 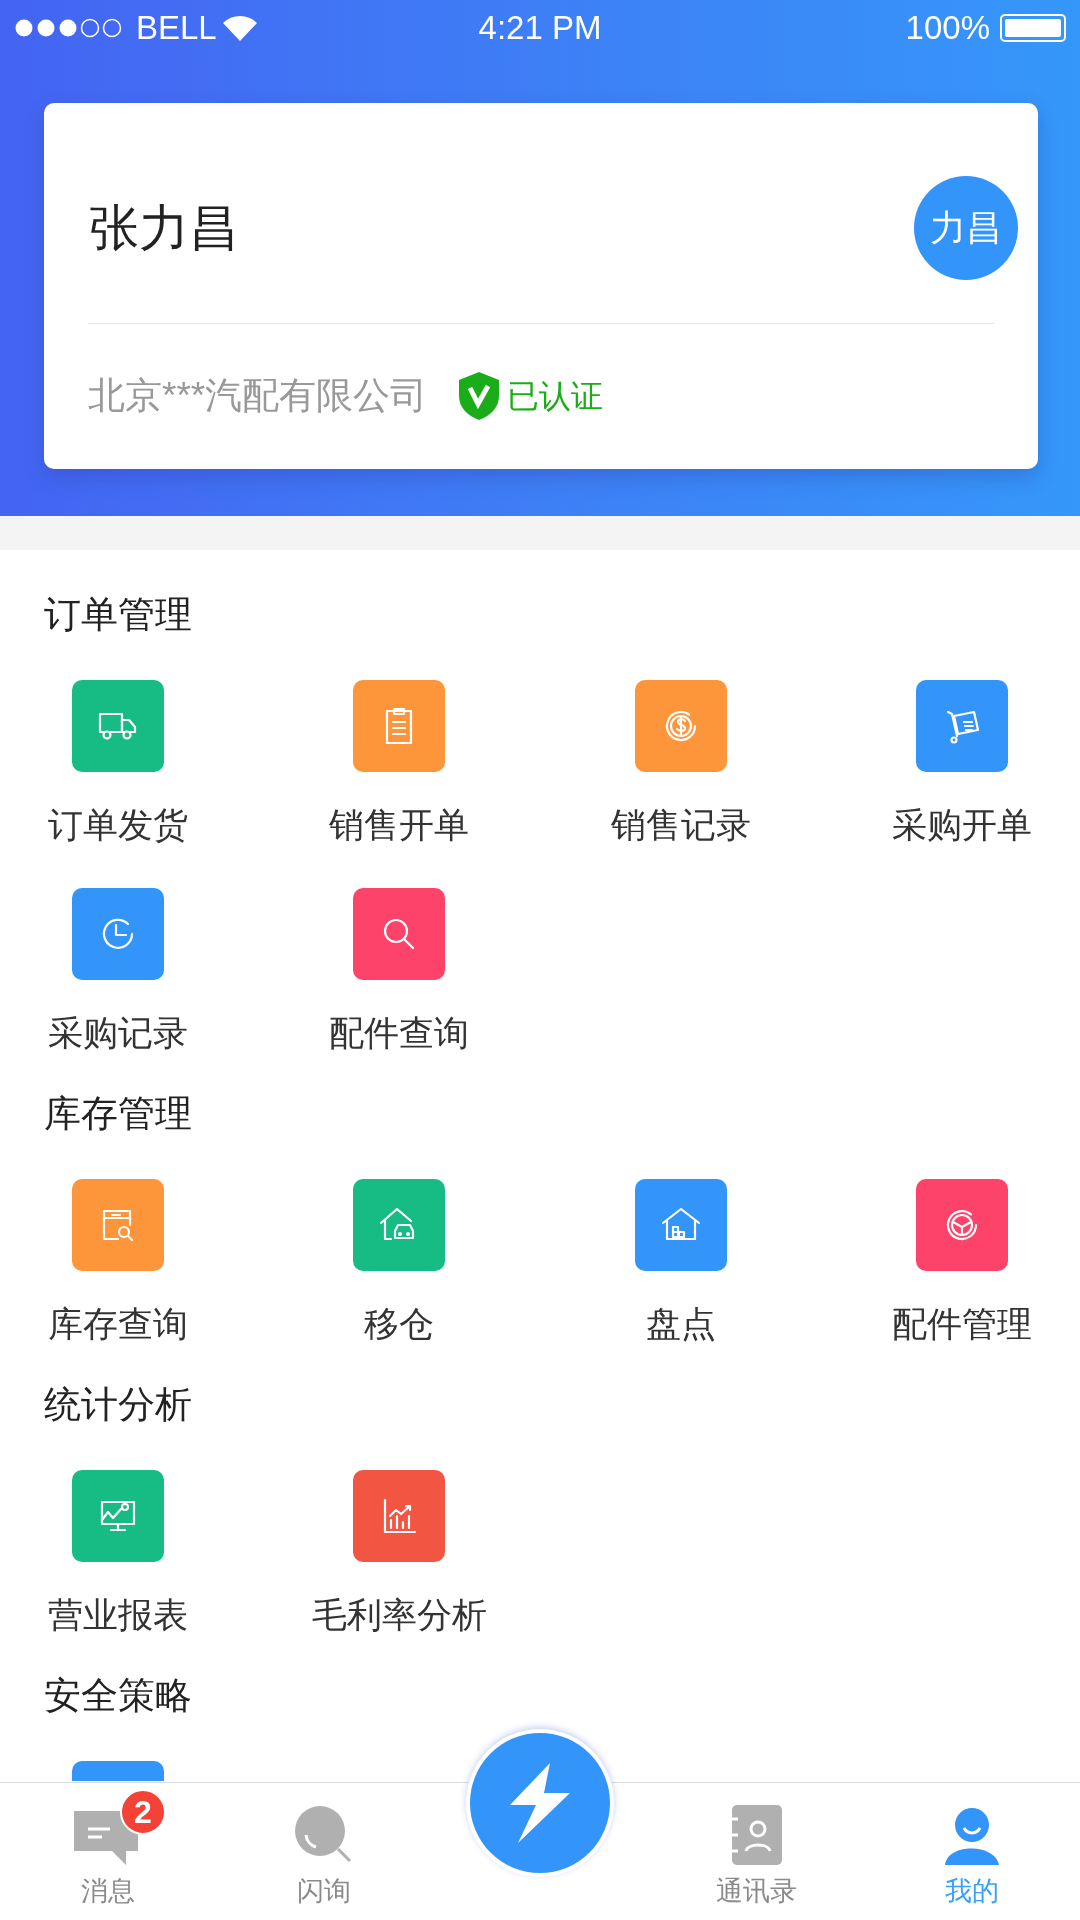 I want to click on search-icon, so click(x=324, y=1835).